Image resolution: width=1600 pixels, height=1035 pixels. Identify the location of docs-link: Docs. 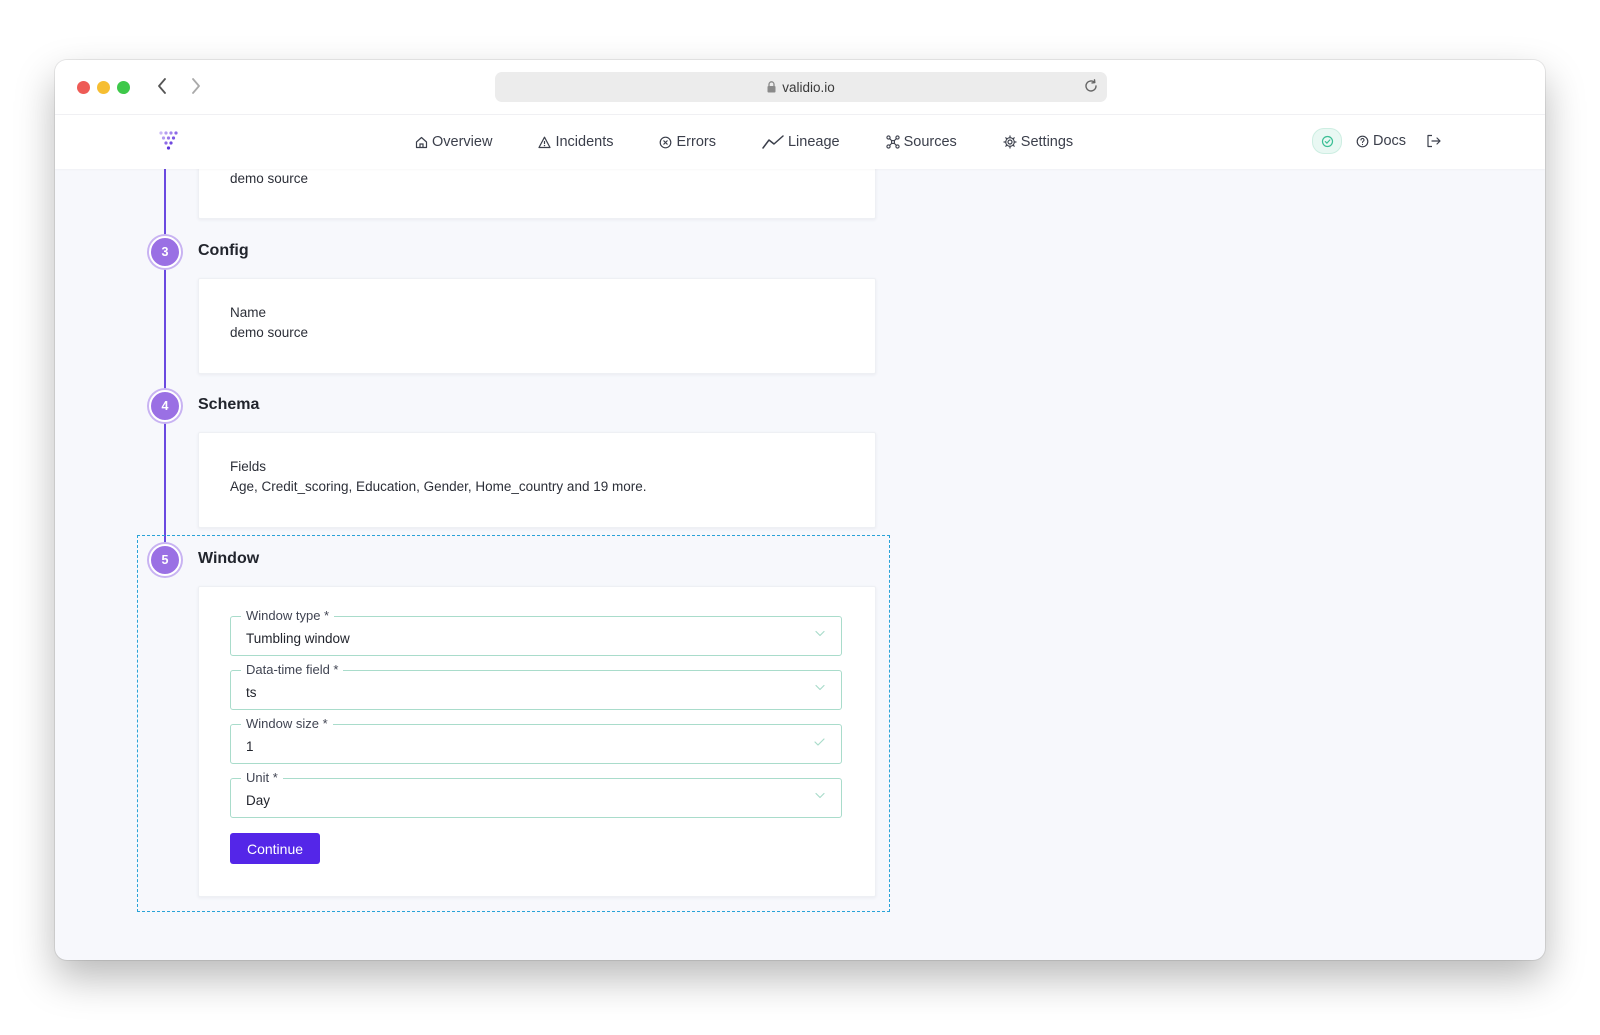
(1381, 141).